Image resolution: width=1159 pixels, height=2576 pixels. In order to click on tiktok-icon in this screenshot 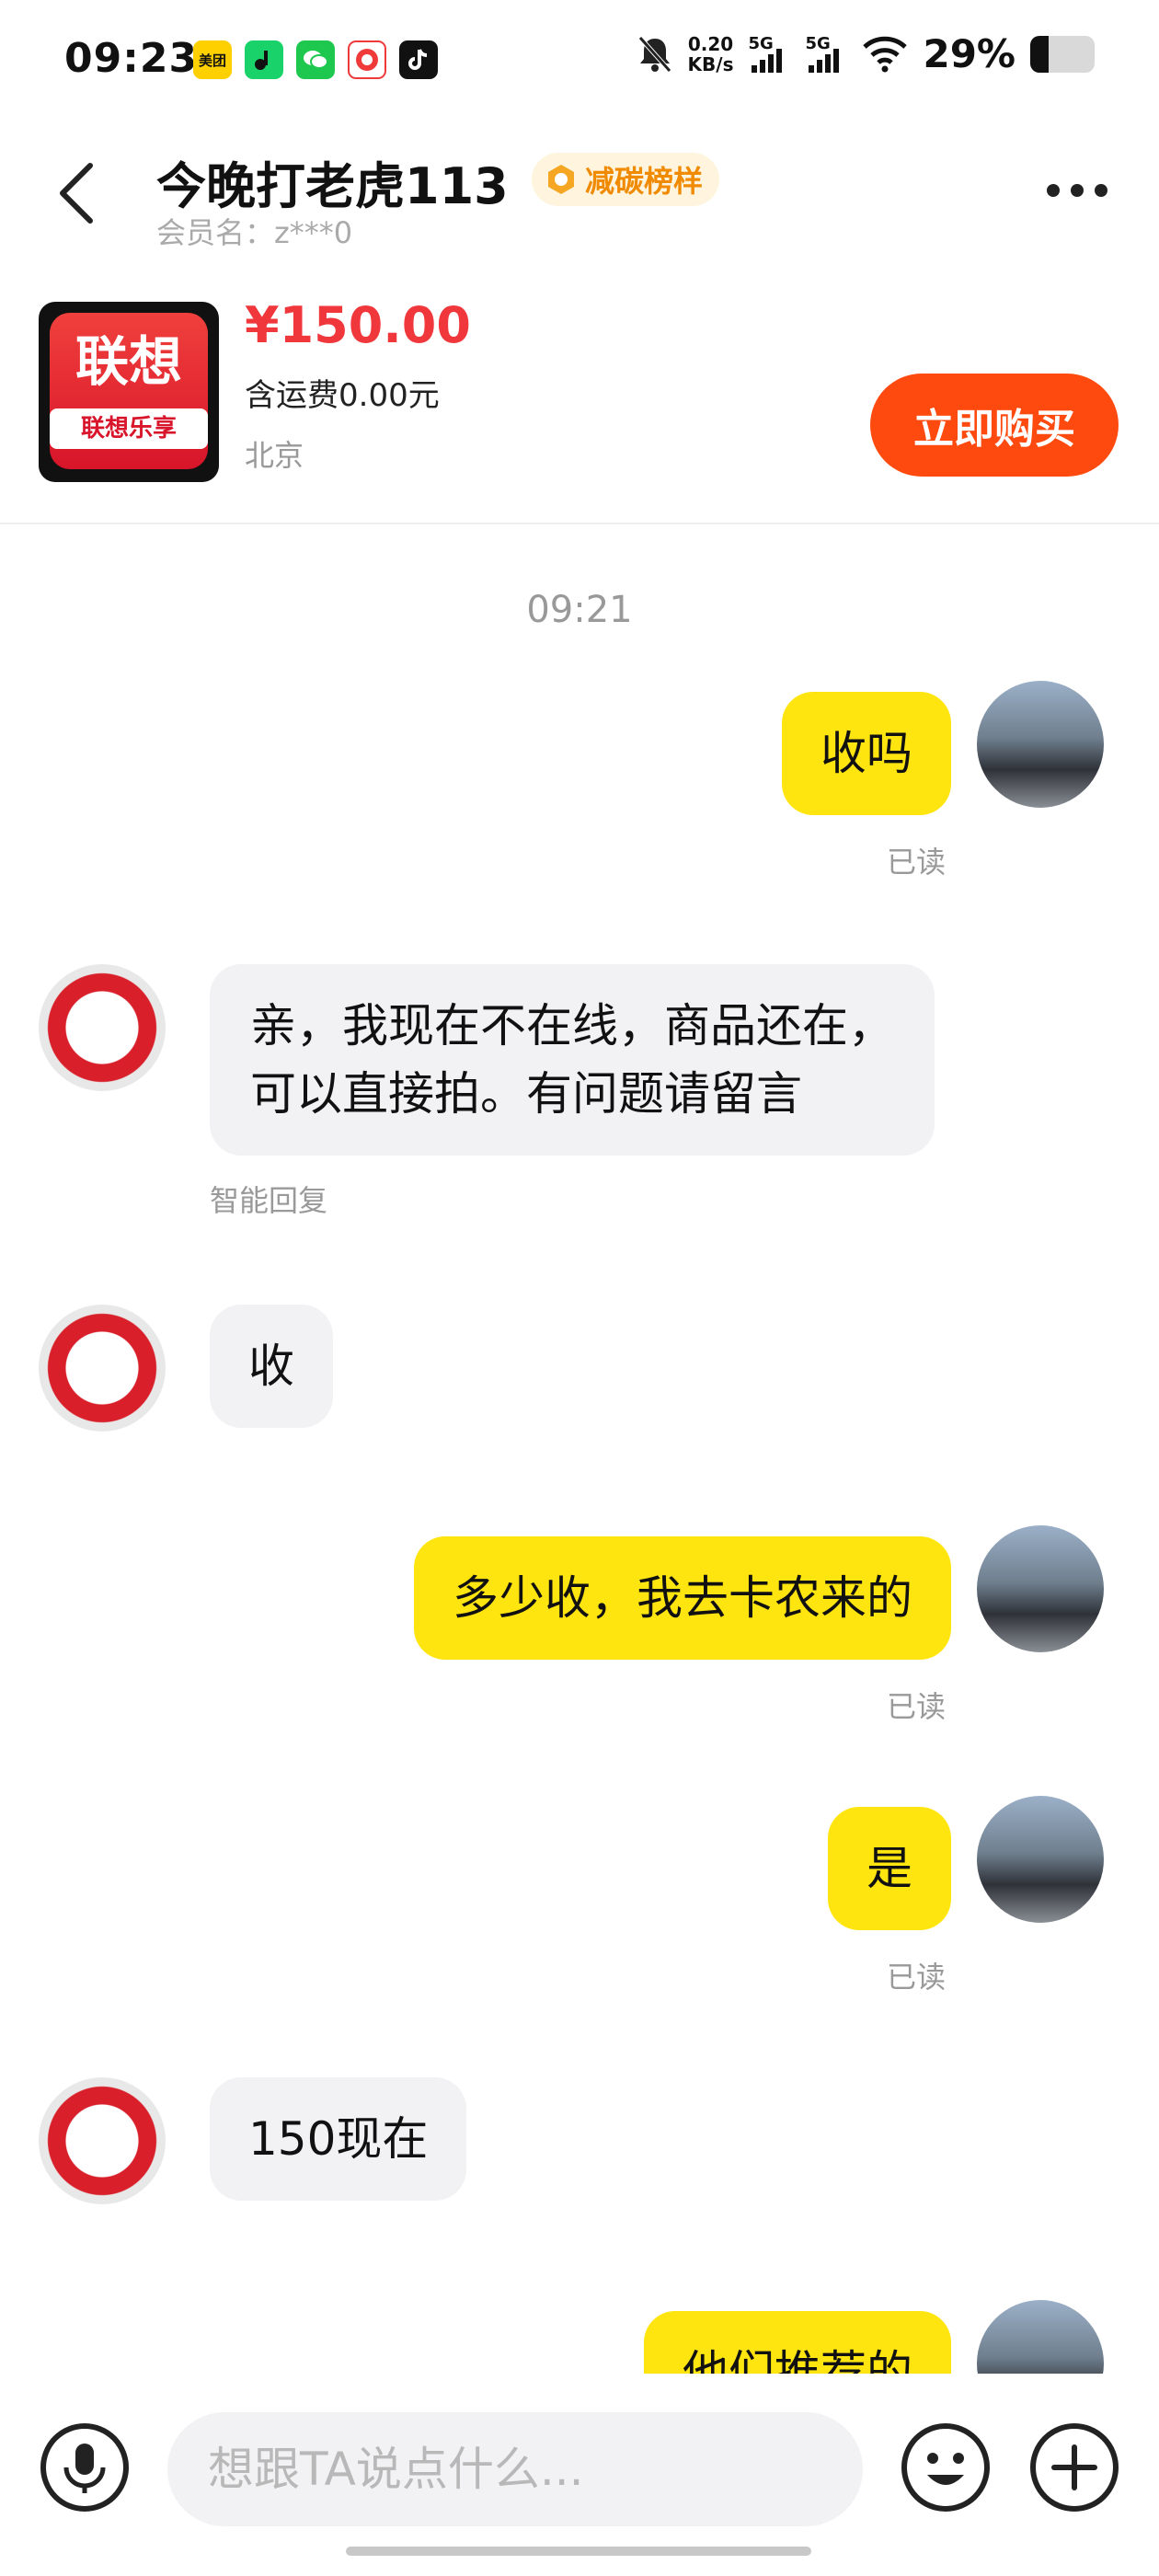, I will do `click(418, 59)`.